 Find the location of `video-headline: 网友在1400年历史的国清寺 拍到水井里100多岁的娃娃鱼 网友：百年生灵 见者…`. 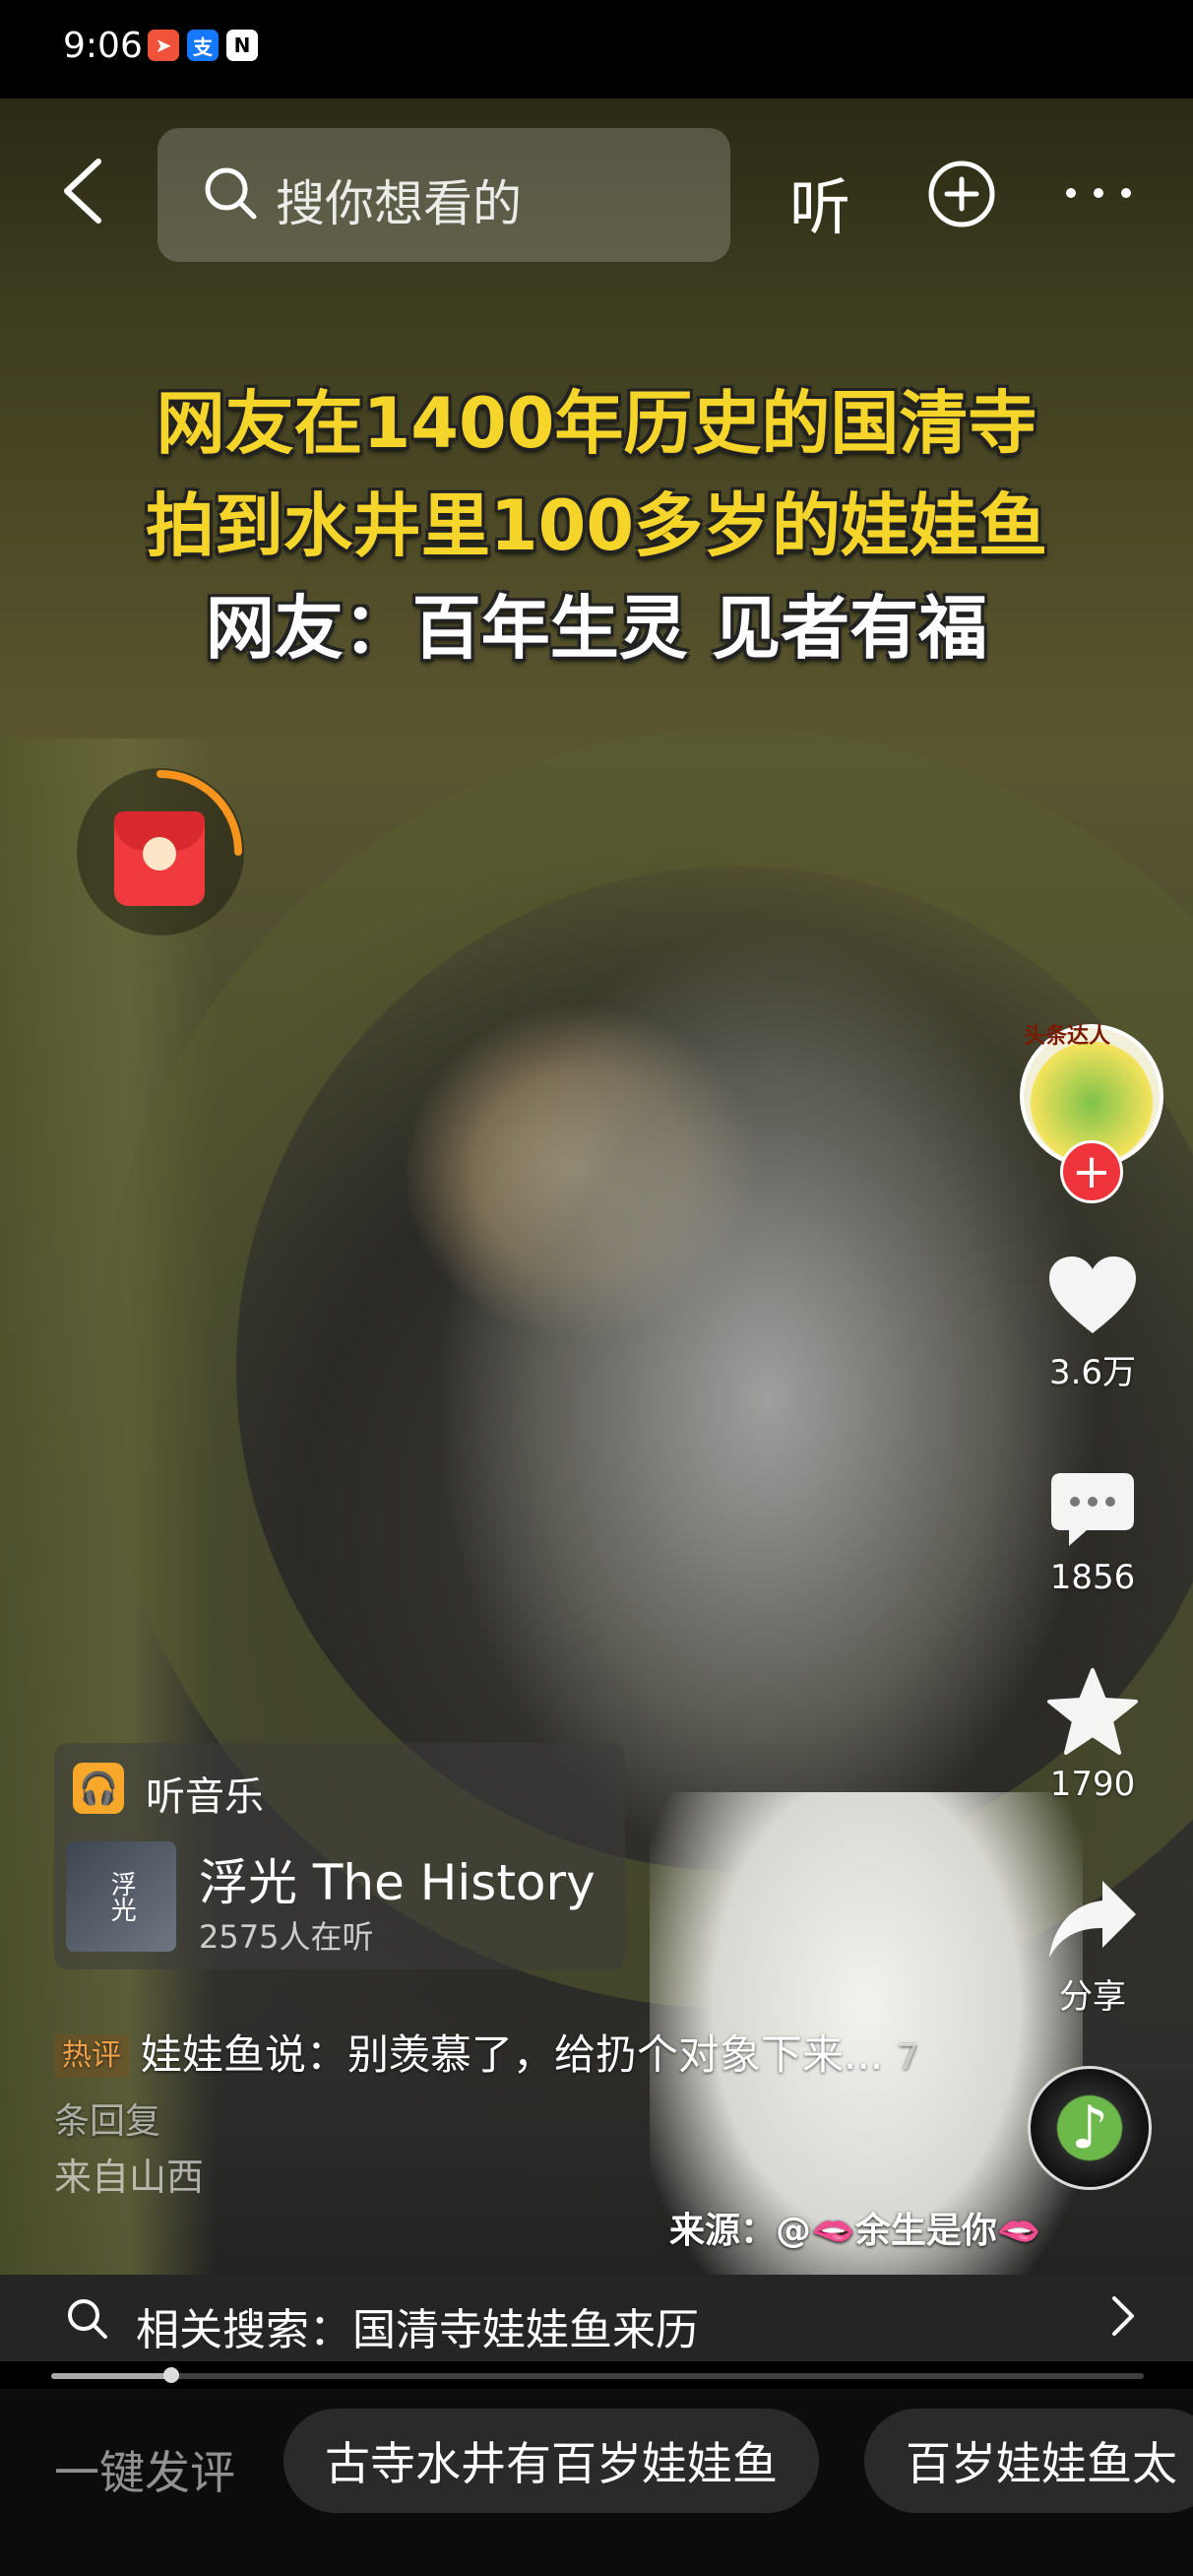

video-headline: 网友在1400年历史的国清寺 拍到水井里100多岁的娃娃鱼 网友：百年生灵 见者… is located at coordinates (596, 526).